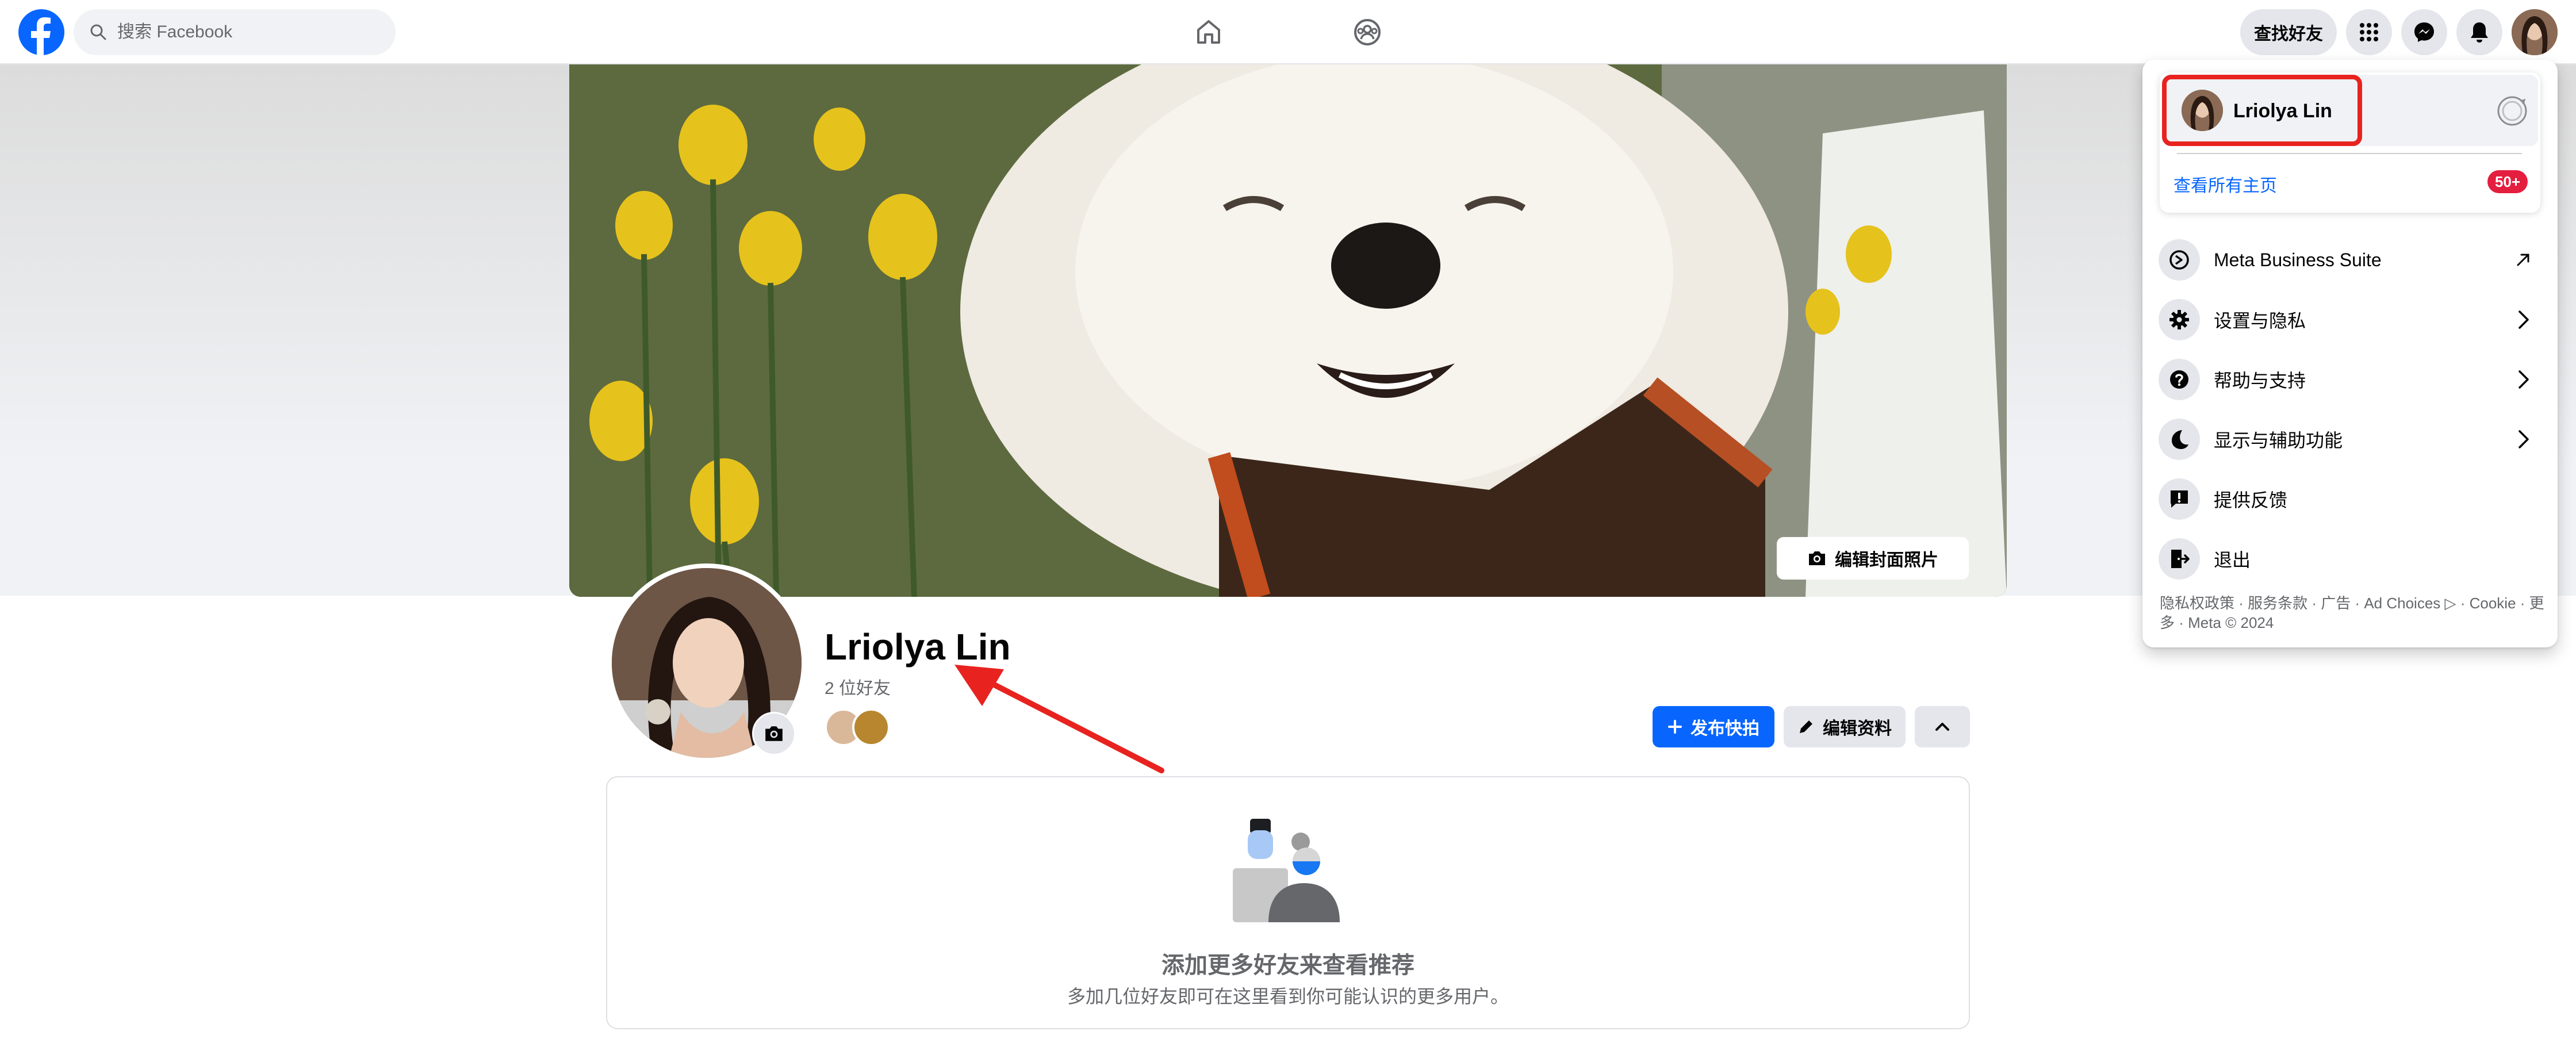 The image size is (2576, 1043). What do you see at coordinates (2349, 153) in the screenshot?
I see `divider` at bounding box center [2349, 153].